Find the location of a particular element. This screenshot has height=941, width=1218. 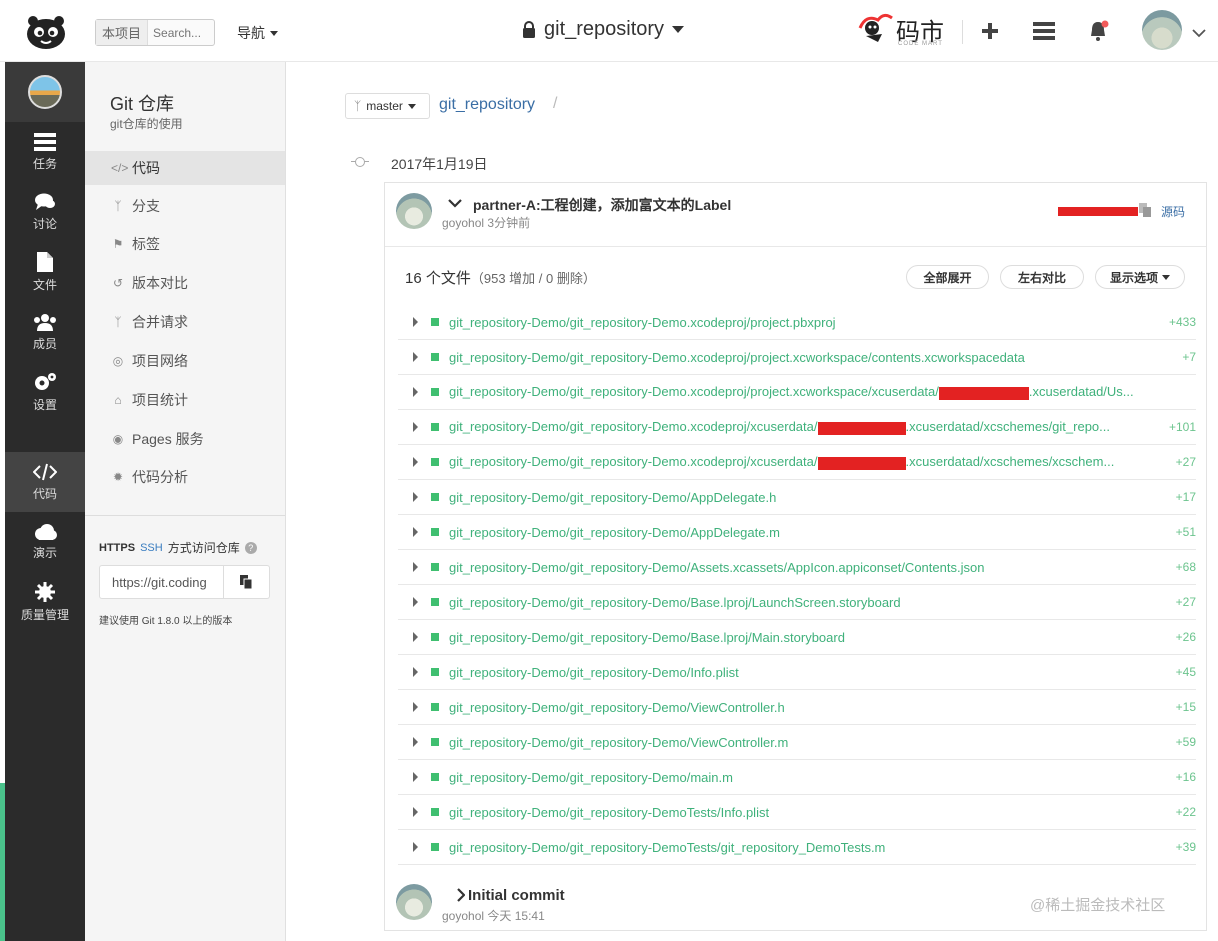

search-scope: 本项目 is located at coordinates (122, 32).